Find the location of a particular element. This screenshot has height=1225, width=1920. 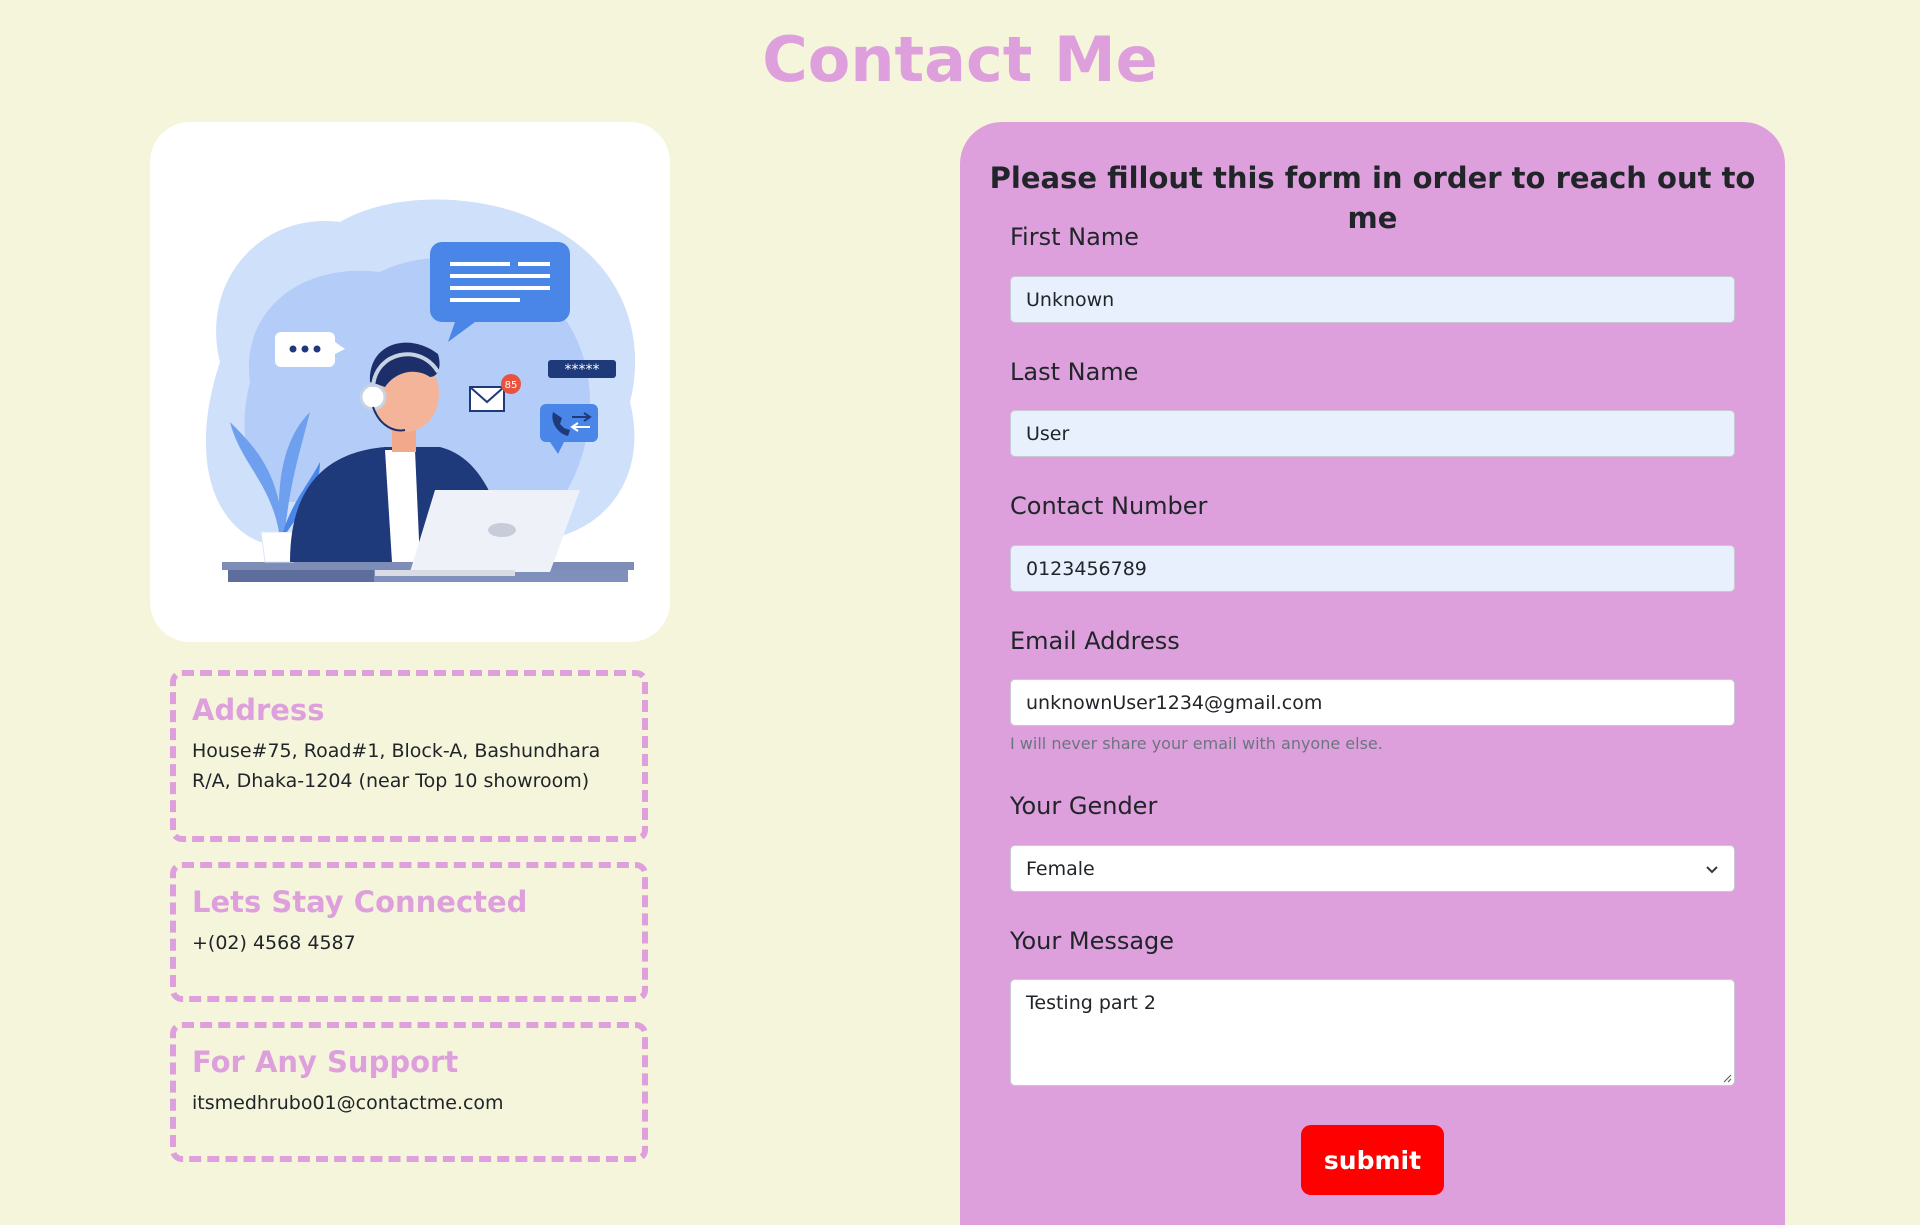

message-textarea: Testing part 2 is located at coordinates (1372, 1032).